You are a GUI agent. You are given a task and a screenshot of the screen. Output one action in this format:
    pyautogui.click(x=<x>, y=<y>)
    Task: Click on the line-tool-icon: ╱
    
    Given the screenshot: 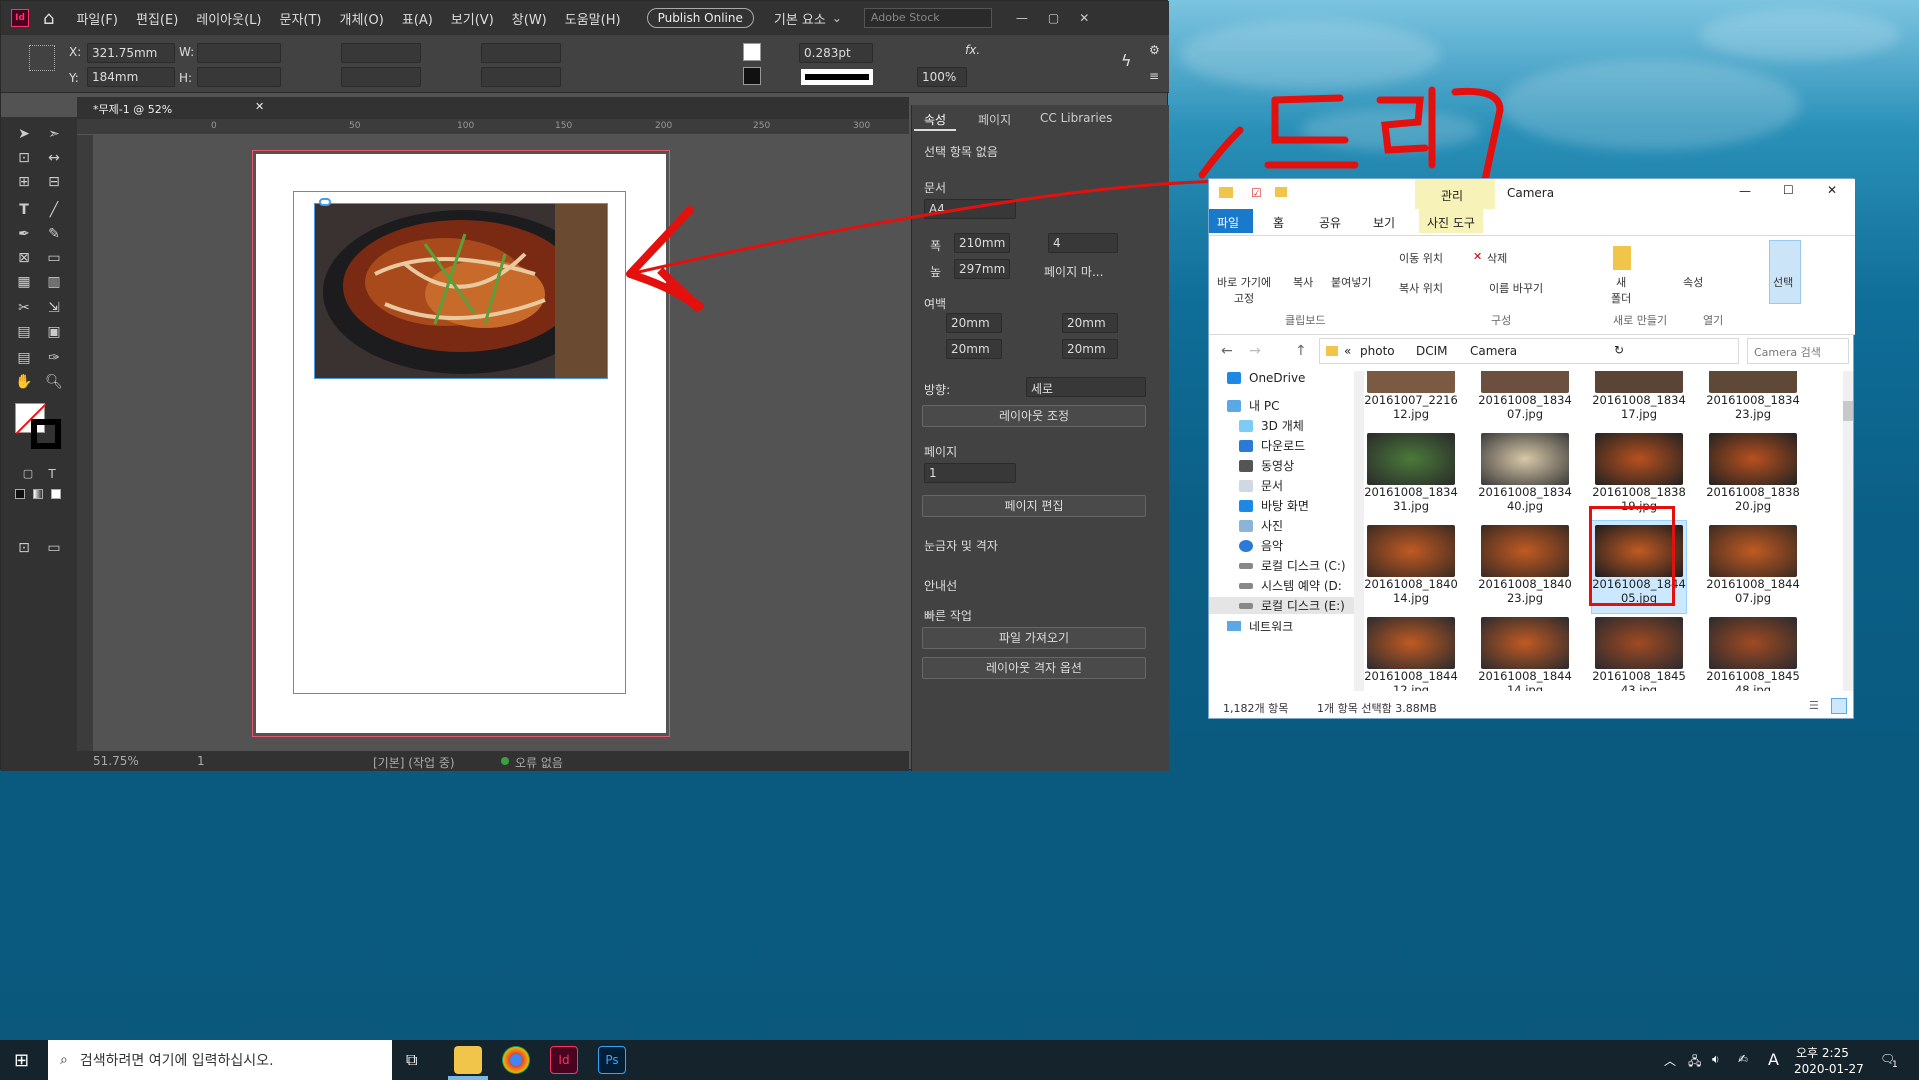 What is the action you would take?
    pyautogui.click(x=54, y=210)
    